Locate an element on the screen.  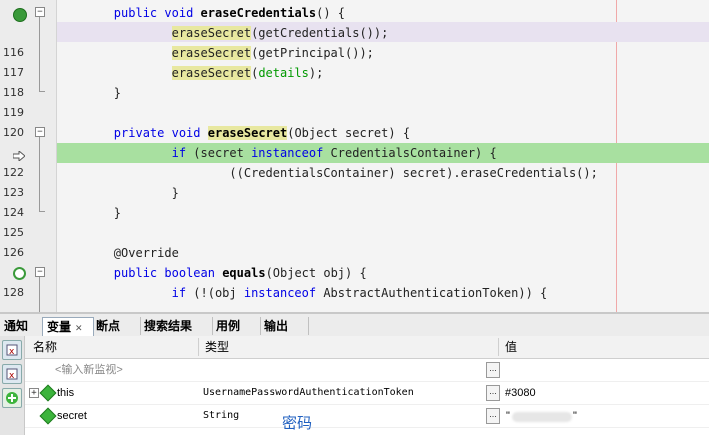
line-number: 124 is located at coordinates (13, 212).